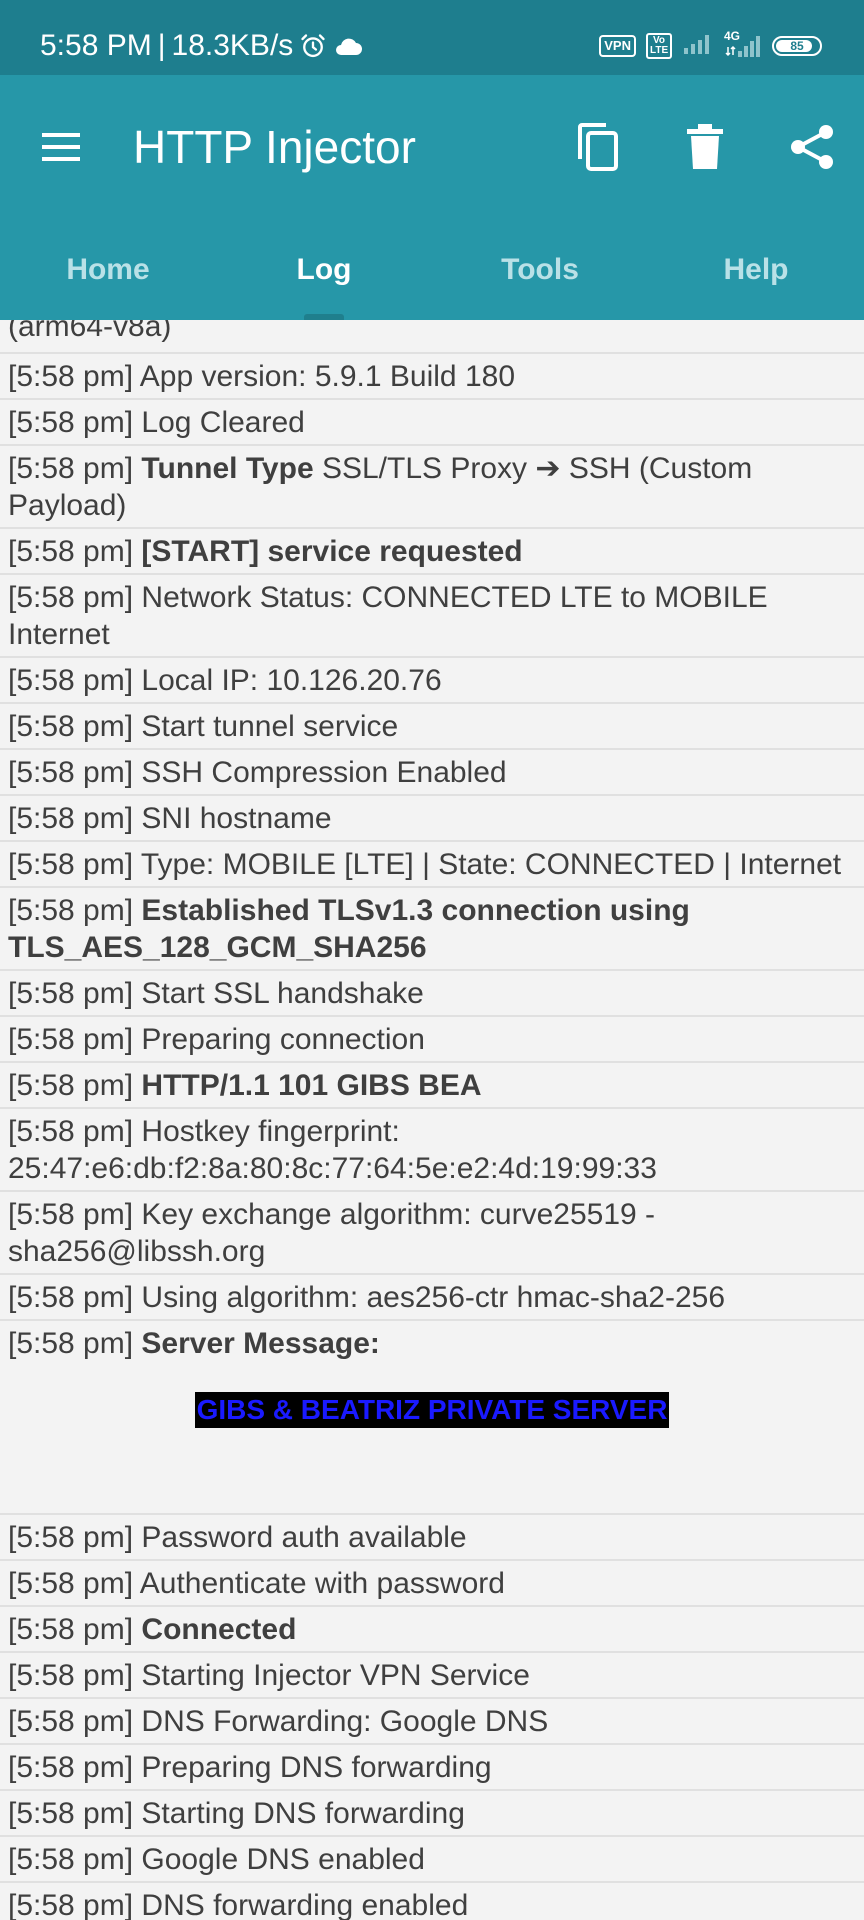 The height and width of the screenshot is (1920, 864). Describe the element at coordinates (311, 1085) in the screenshot. I see `log-message: HTTP/1.1 101 GIBS BEA` at that location.